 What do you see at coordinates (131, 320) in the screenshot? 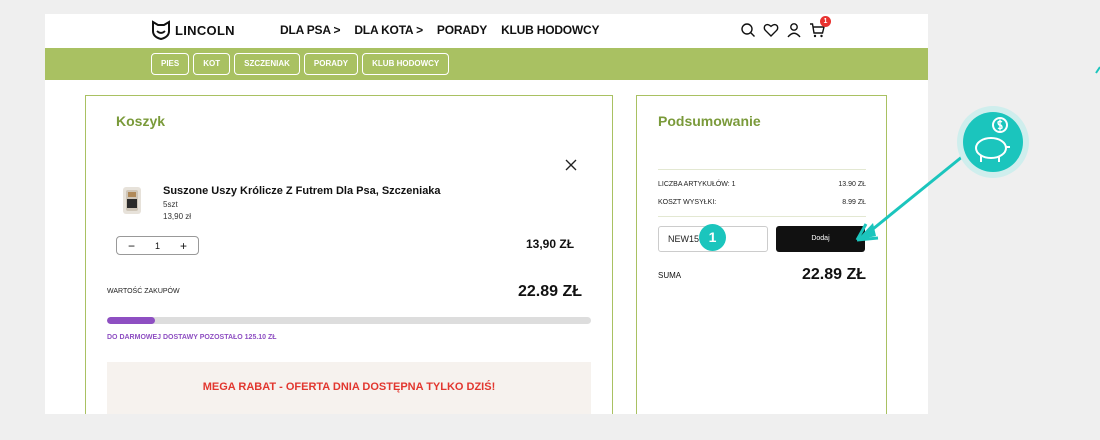
I see `free-shipping-progress-fill` at bounding box center [131, 320].